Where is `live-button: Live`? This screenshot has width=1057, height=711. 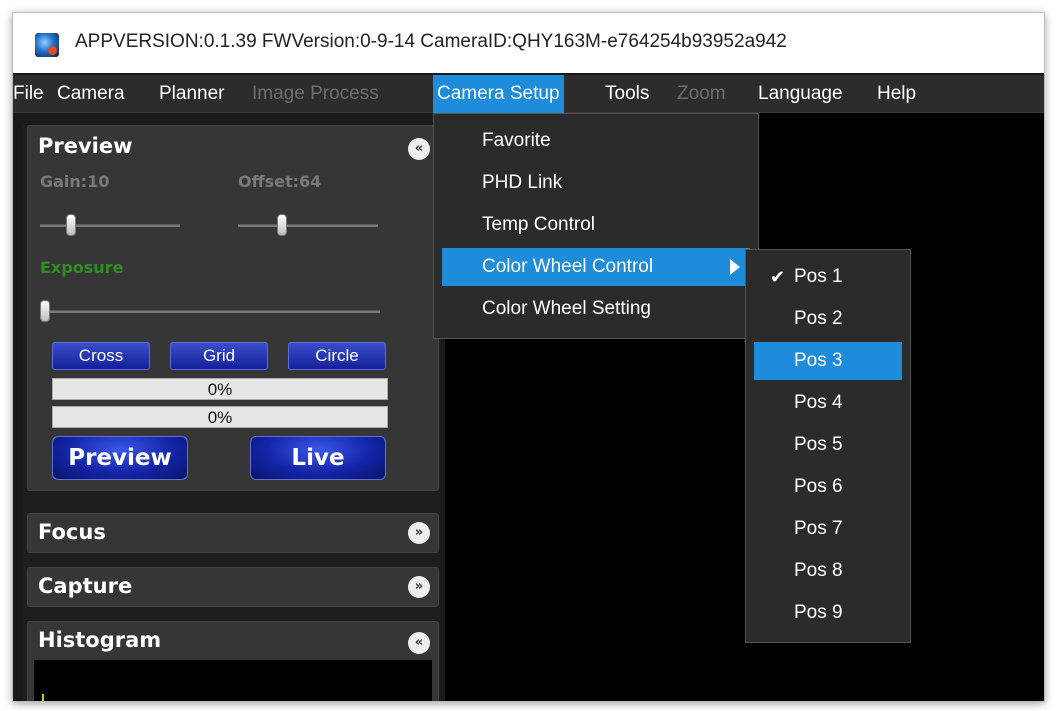
live-button: Live is located at coordinates (318, 458).